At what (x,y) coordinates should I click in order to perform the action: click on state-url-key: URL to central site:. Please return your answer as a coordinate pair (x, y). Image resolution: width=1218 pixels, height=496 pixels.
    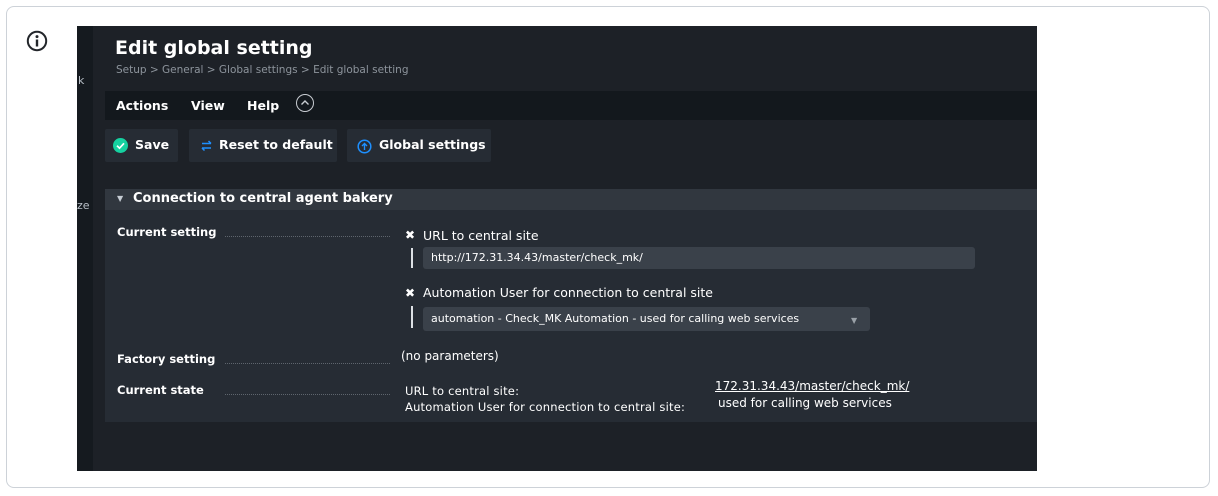
    Looking at the image, I should click on (462, 391).